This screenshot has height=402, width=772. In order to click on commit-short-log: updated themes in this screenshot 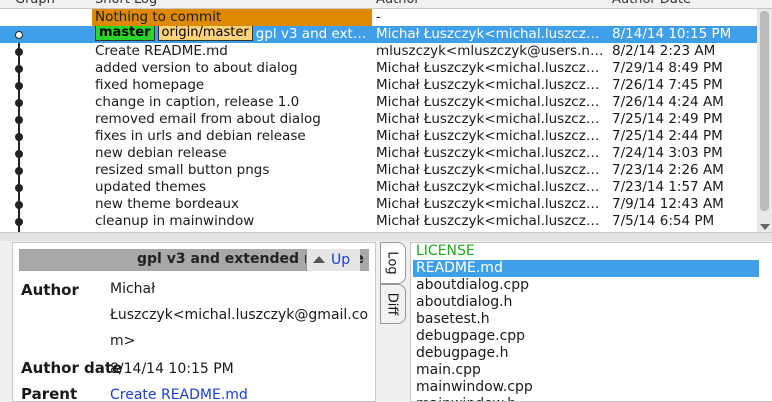, I will do `click(232, 187)`.